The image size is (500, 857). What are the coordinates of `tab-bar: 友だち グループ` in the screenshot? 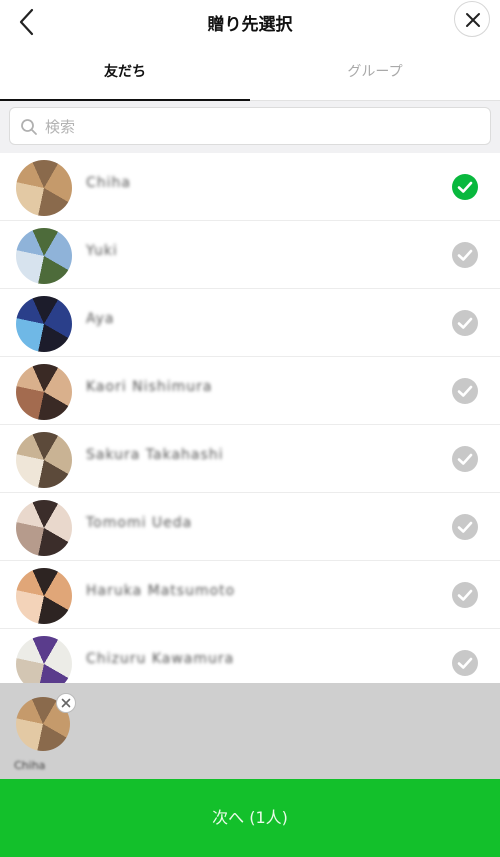 It's located at (250, 73).